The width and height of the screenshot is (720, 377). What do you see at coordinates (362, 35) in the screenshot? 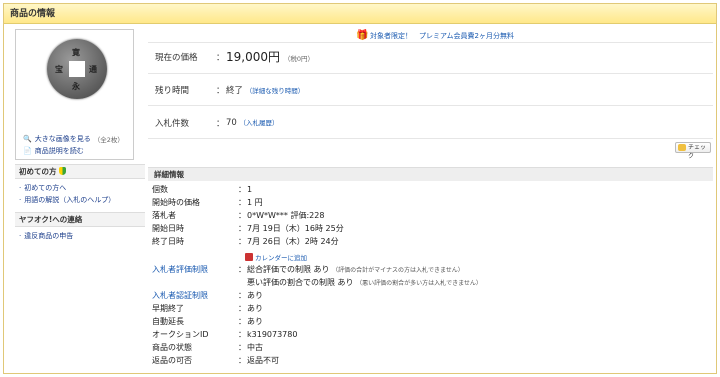
I see `gift-icon: 🎁` at bounding box center [362, 35].